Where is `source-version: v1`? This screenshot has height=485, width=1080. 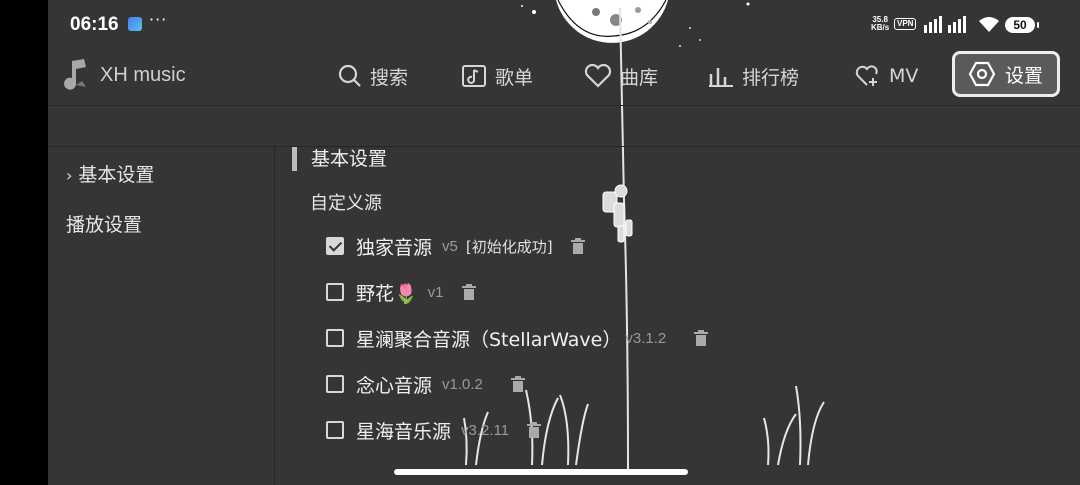 source-version: v1 is located at coordinates (435, 292).